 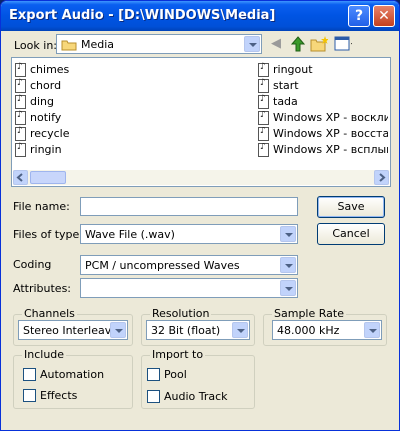 What do you see at coordinates (130, 234) in the screenshot?
I see `file-type-value: Wave File (.wav)` at bounding box center [130, 234].